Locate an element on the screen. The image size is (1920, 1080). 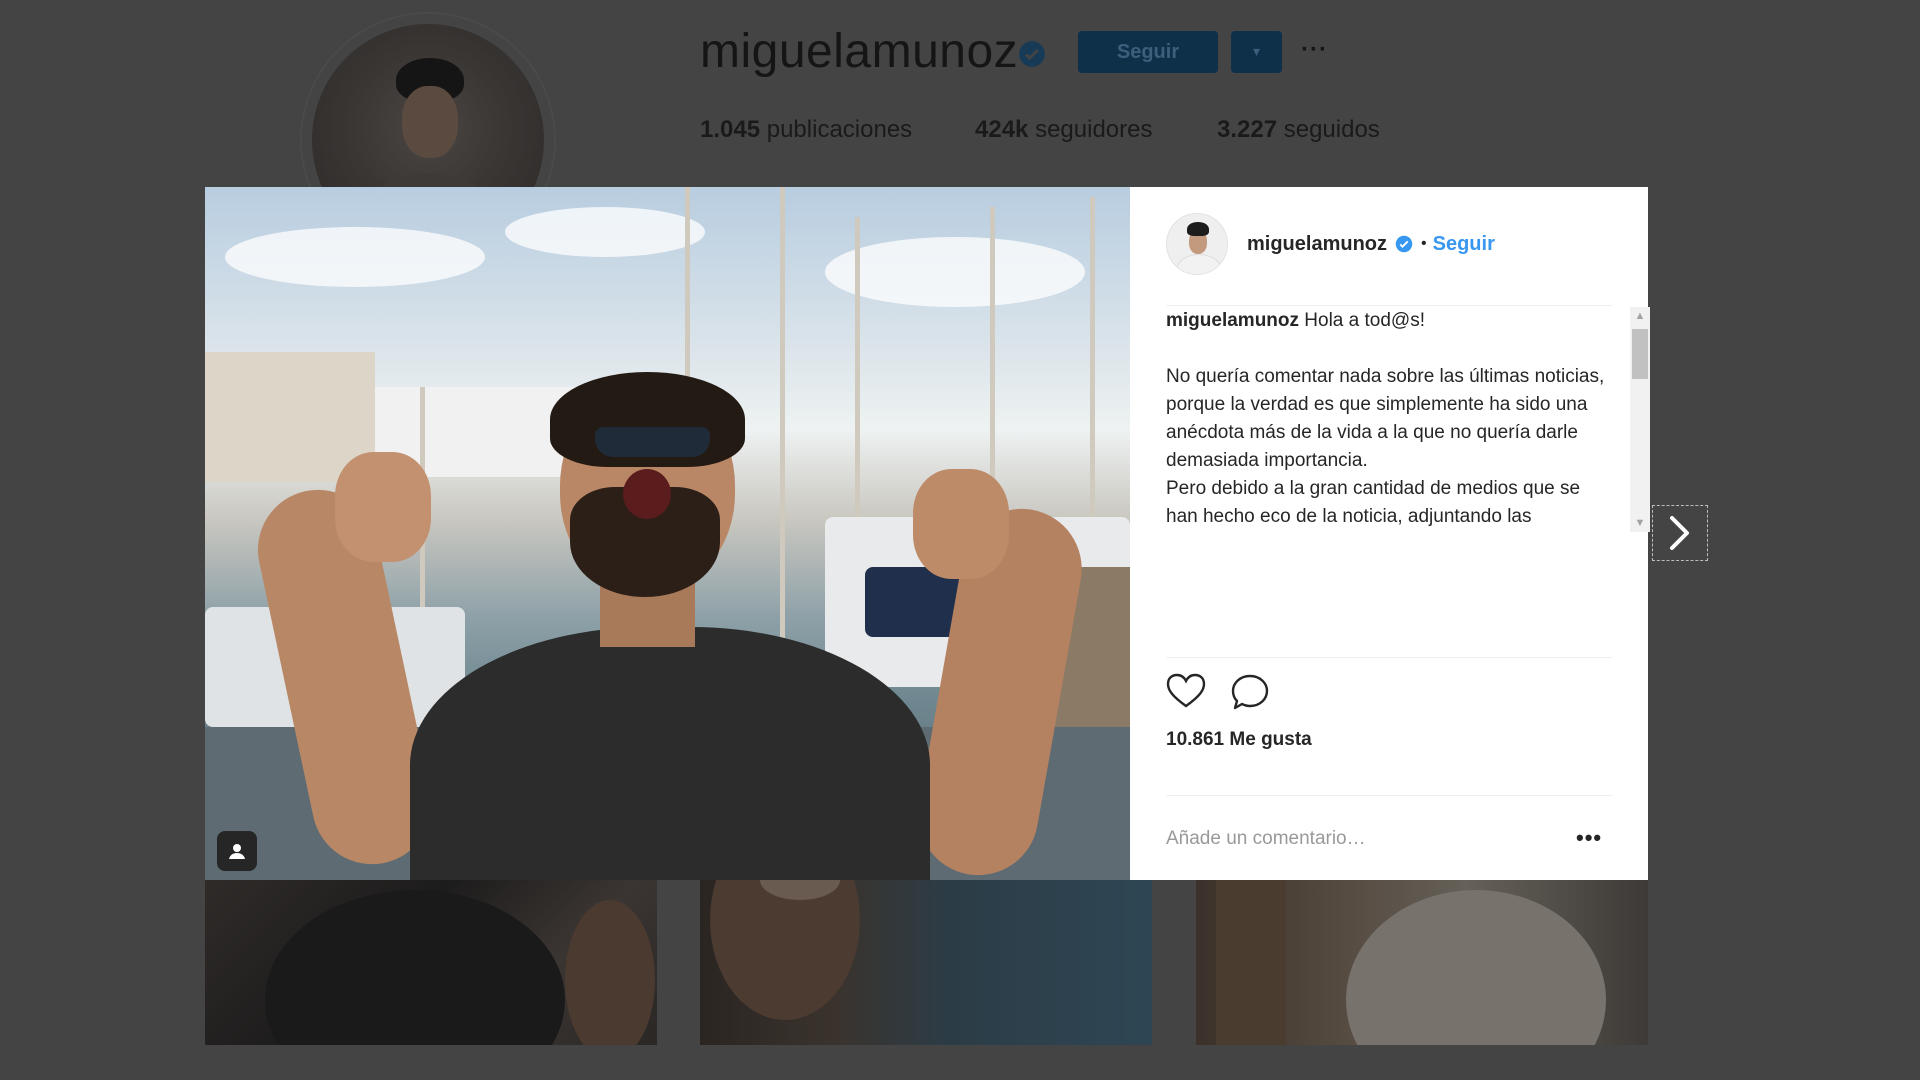
post-actions is located at coordinates (1218, 692).